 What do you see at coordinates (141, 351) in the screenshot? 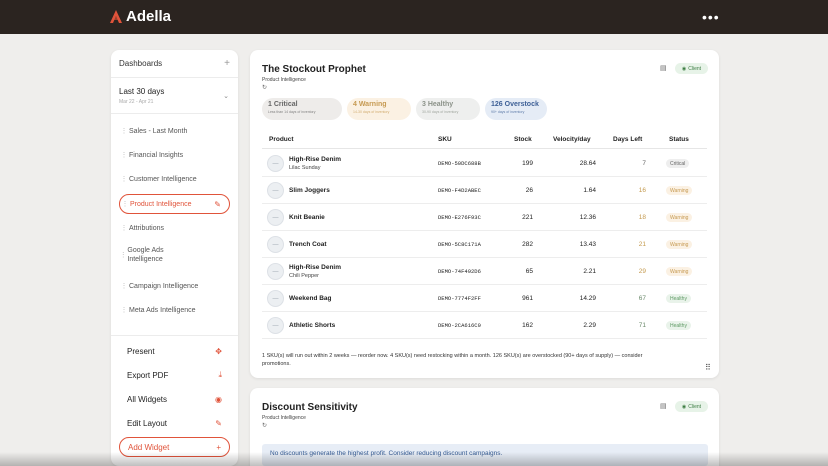
I see `present-label: Present` at bounding box center [141, 351].